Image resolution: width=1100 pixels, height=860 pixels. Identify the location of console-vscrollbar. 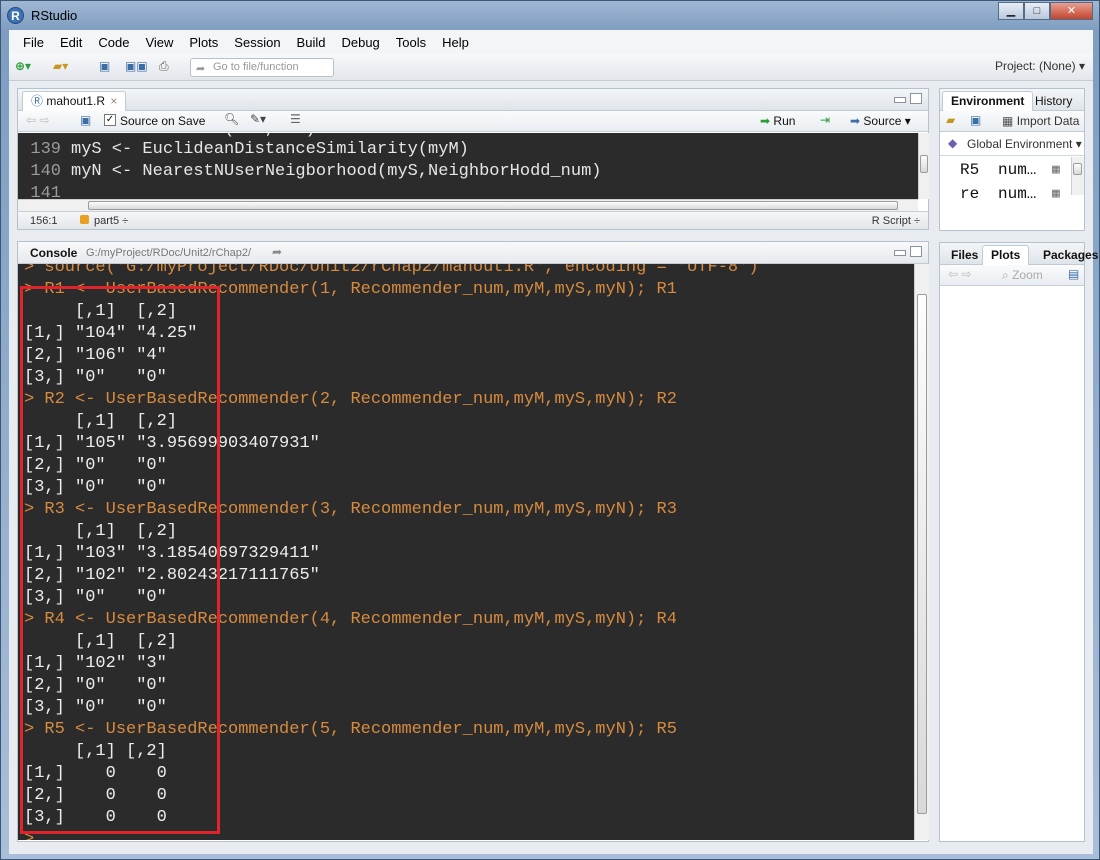
(921, 552).